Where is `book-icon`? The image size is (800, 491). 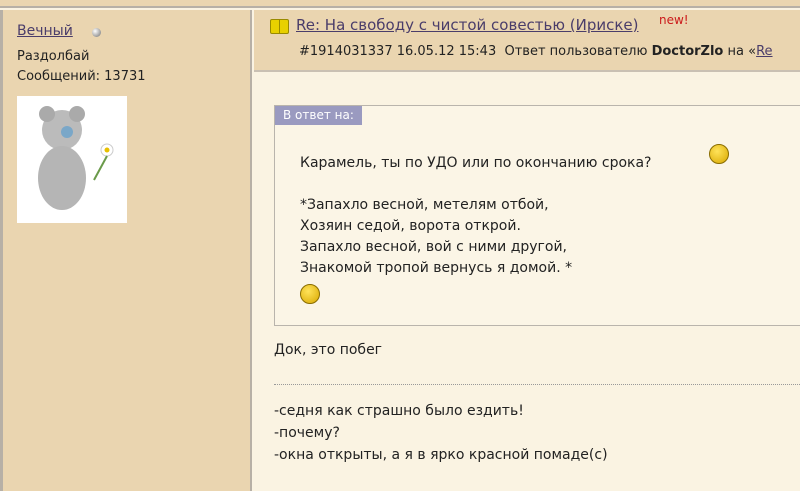 book-icon is located at coordinates (279, 26).